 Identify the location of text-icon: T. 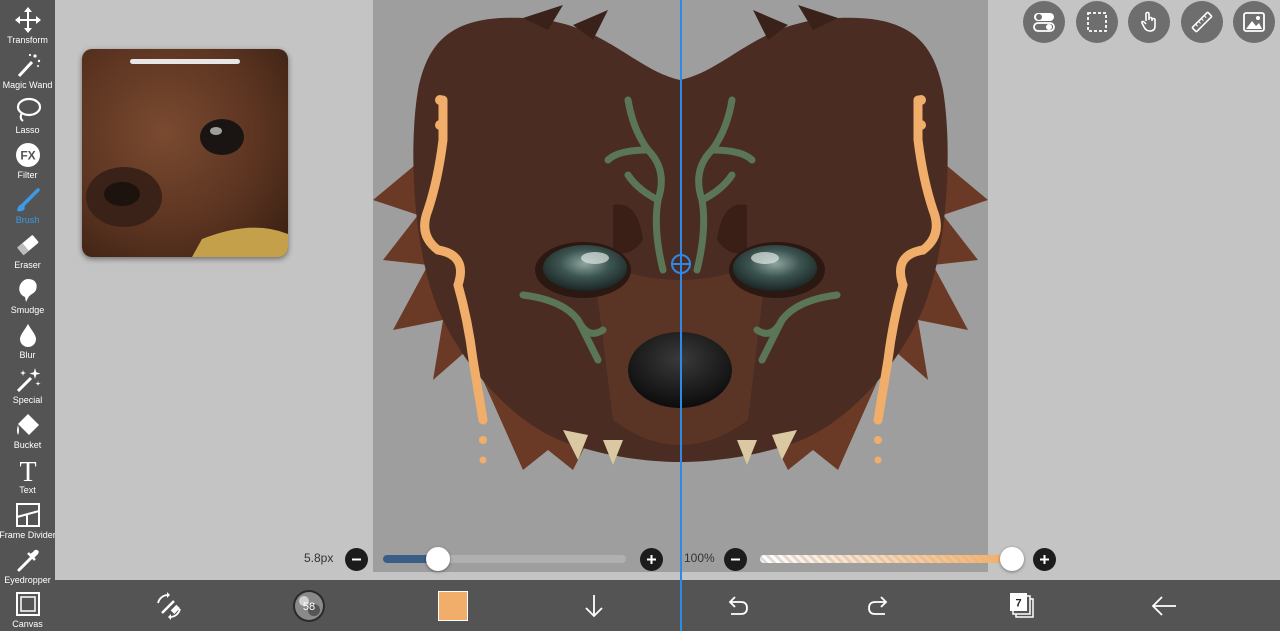
(27, 470).